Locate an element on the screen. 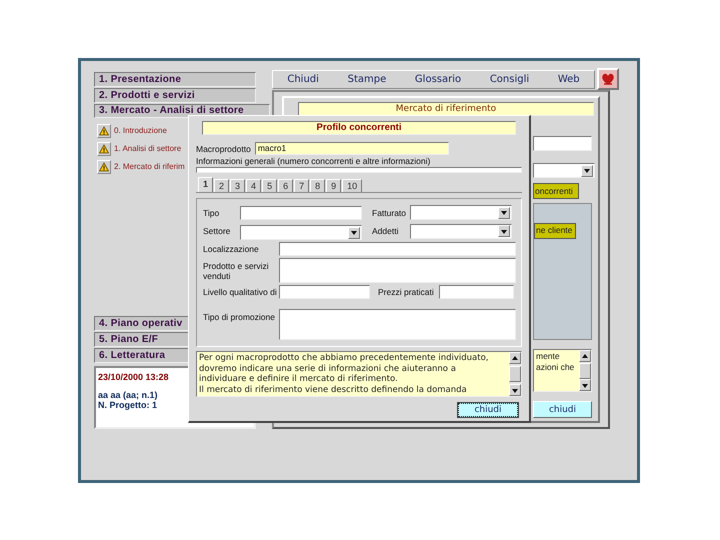 The width and height of the screenshot is (720, 540). tab: 10 is located at coordinates (352, 185).